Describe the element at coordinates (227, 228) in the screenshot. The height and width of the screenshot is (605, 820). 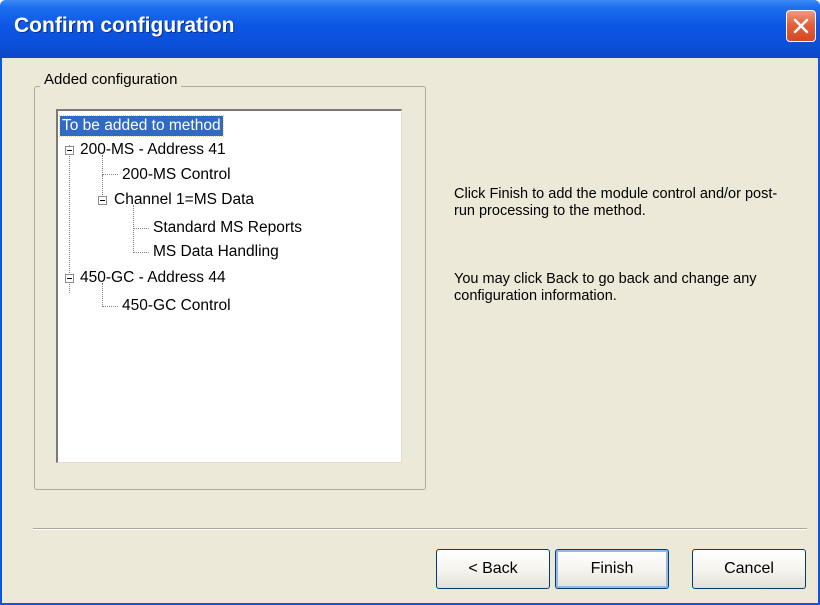
I see `tree-node-ms-reports: Standard MS Reports` at that location.